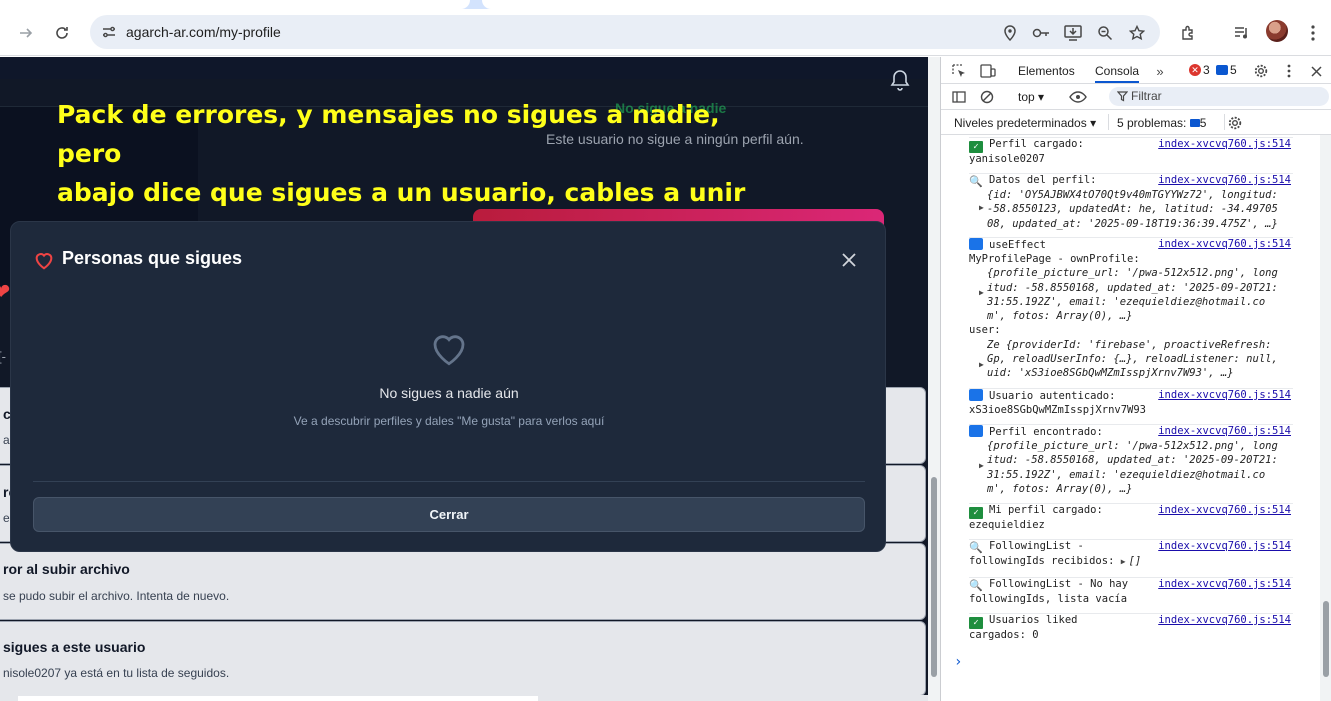 The height and width of the screenshot is (701, 1331). What do you see at coordinates (1137, 33) in the screenshot?
I see `bookmark-star-icon` at bounding box center [1137, 33].